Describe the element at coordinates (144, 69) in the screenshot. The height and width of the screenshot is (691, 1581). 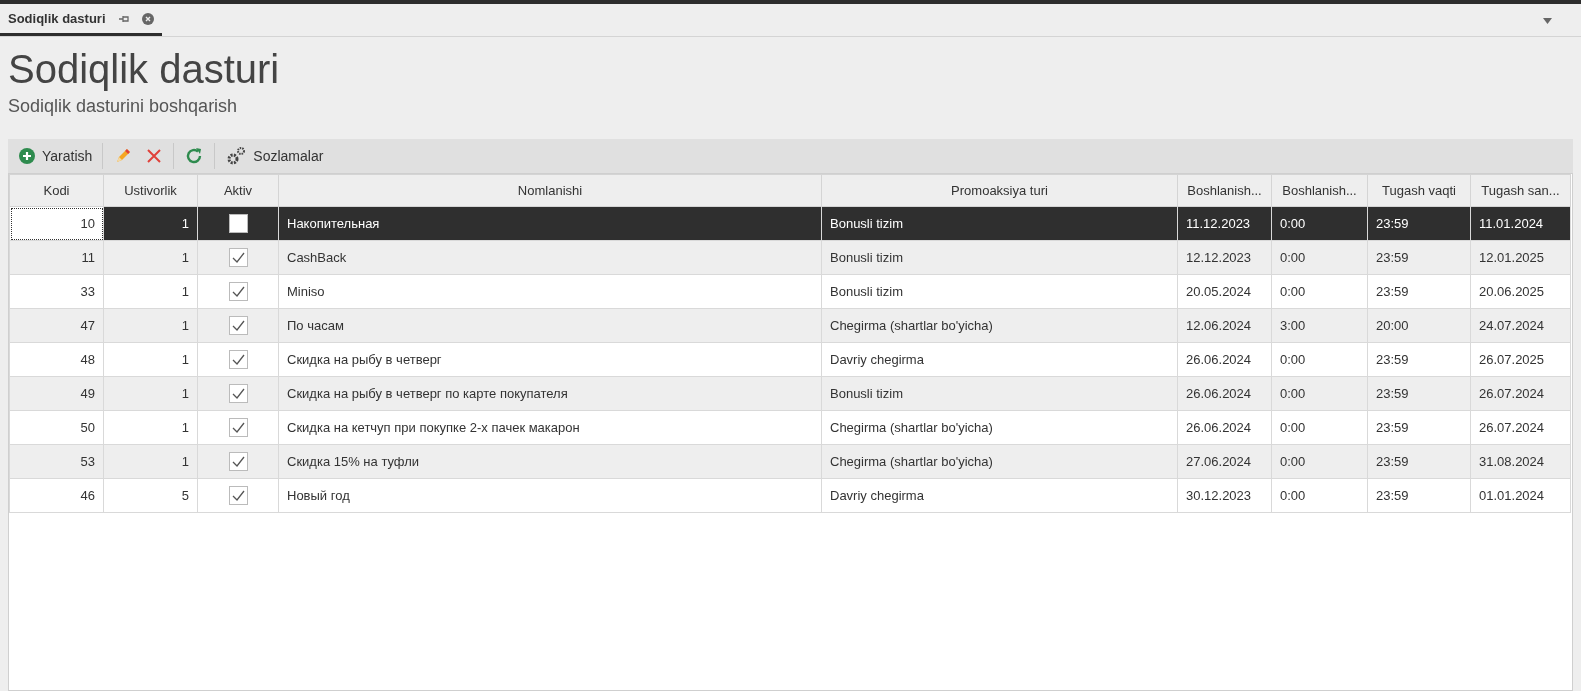
I see `page-title: Sodiqlik dasturi` at that location.